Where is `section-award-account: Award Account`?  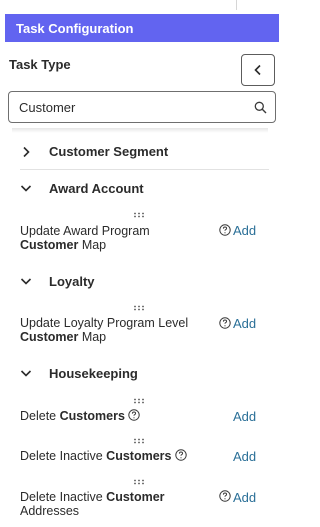 section-award-account: Award Account is located at coordinates (144, 188).